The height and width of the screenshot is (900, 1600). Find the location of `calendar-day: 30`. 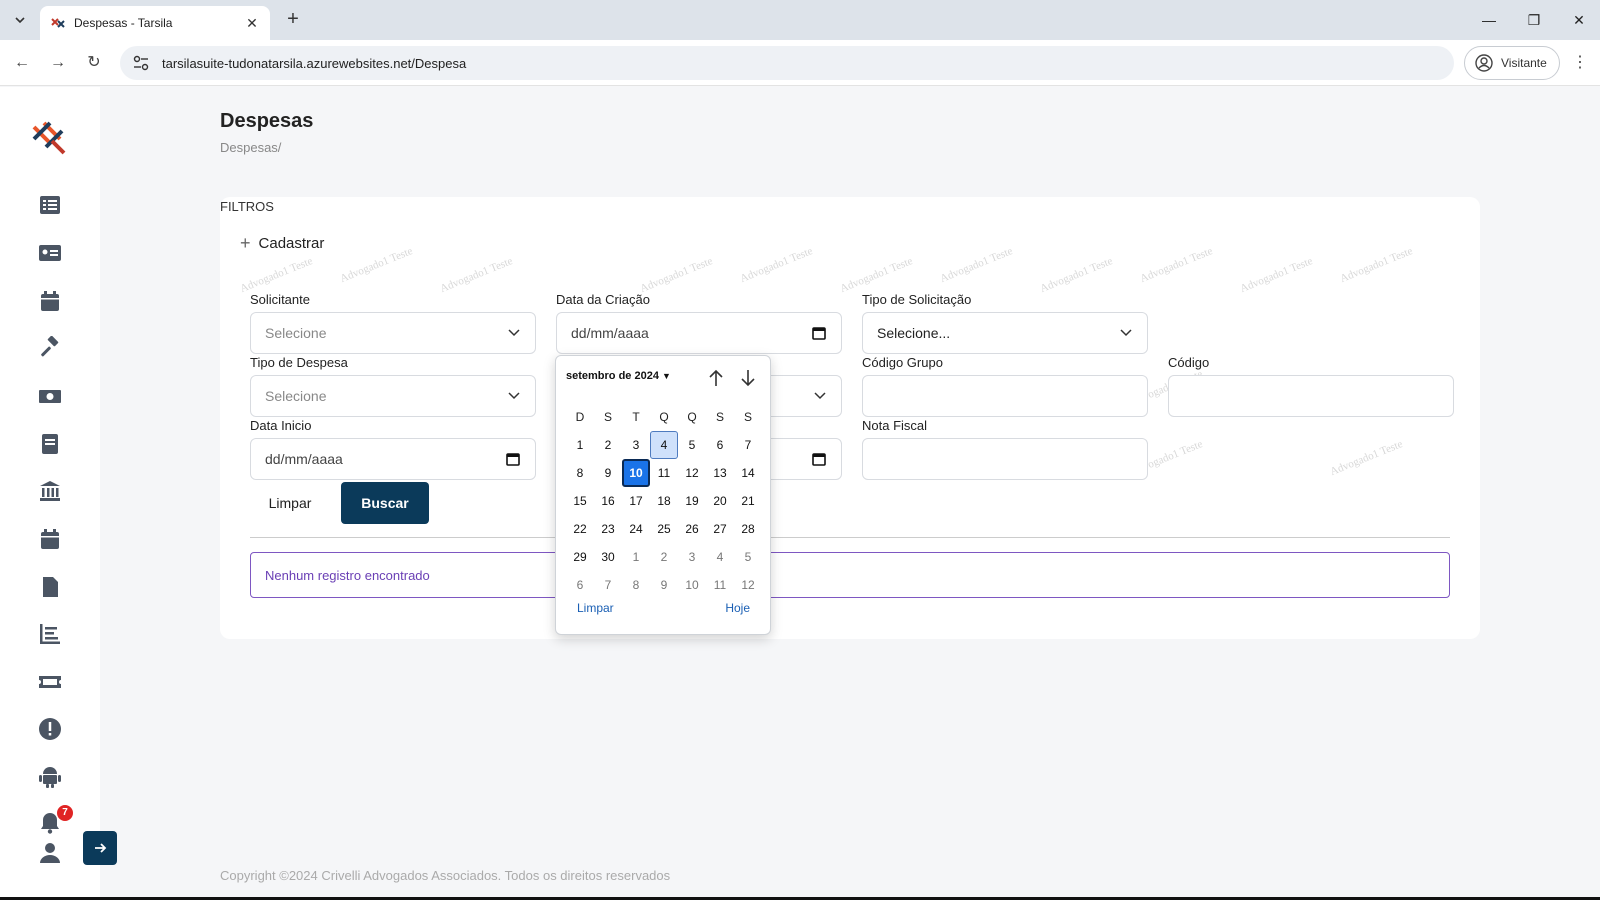

calendar-day: 30 is located at coordinates (608, 557).